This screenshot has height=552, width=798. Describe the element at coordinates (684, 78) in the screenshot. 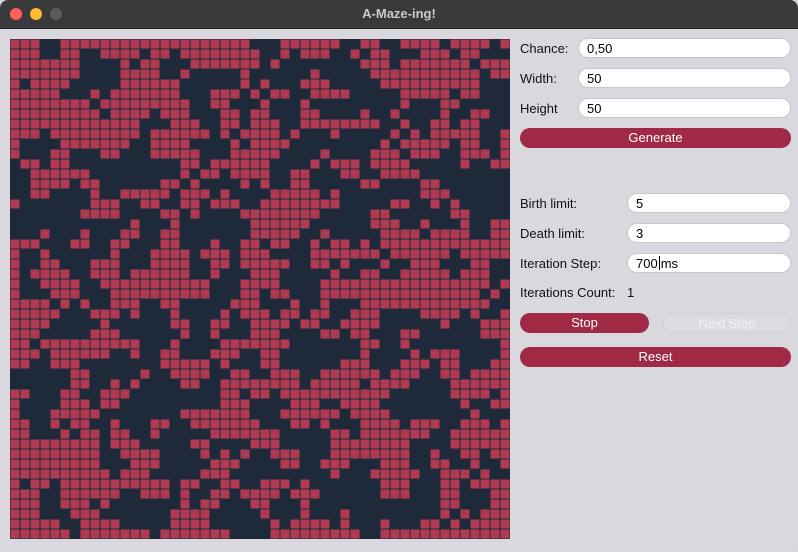

I see `width-input: 50` at that location.